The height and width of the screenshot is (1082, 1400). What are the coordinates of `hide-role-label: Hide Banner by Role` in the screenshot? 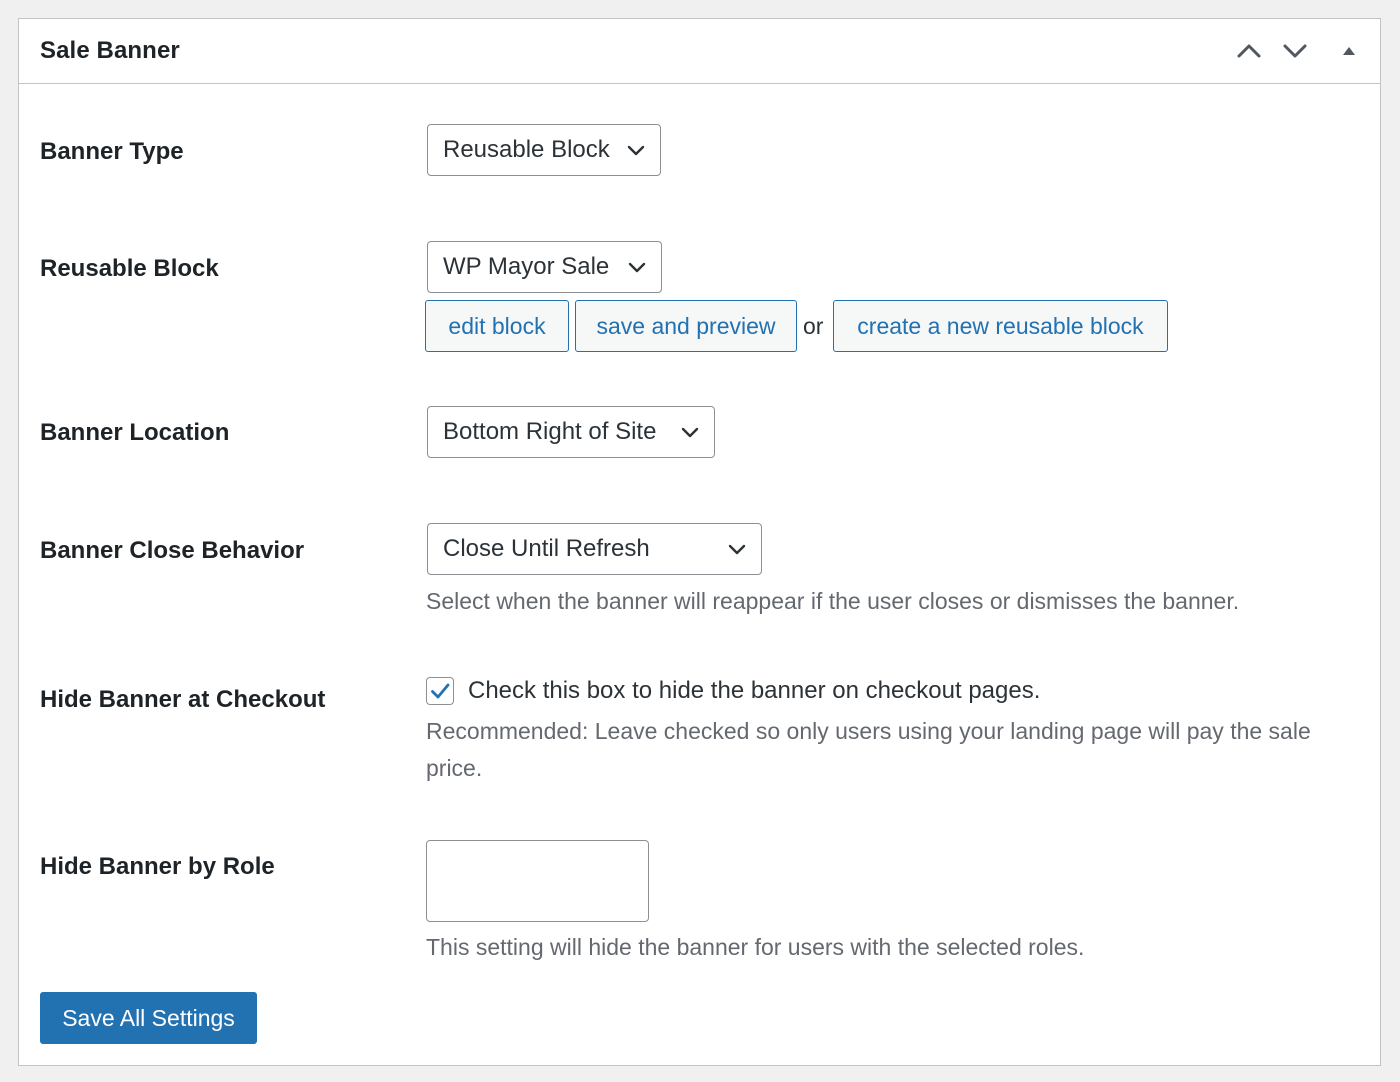 It's located at (157, 866).